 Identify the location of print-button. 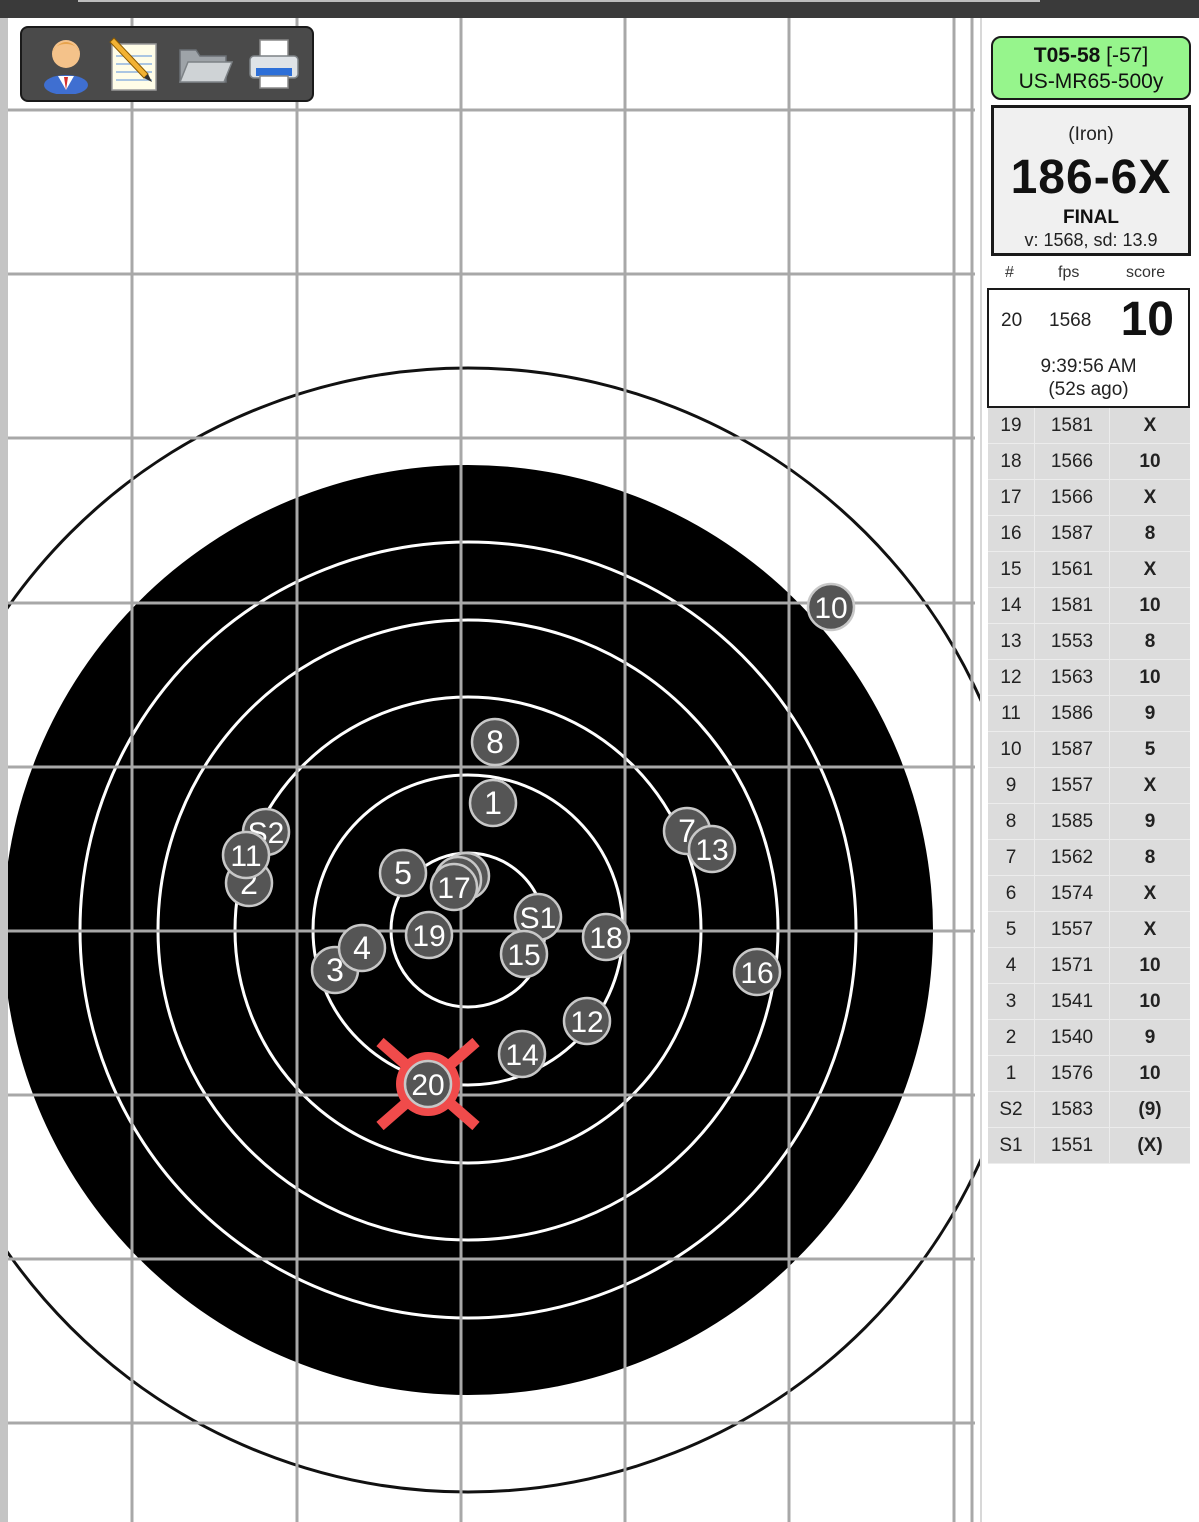
(274, 64).